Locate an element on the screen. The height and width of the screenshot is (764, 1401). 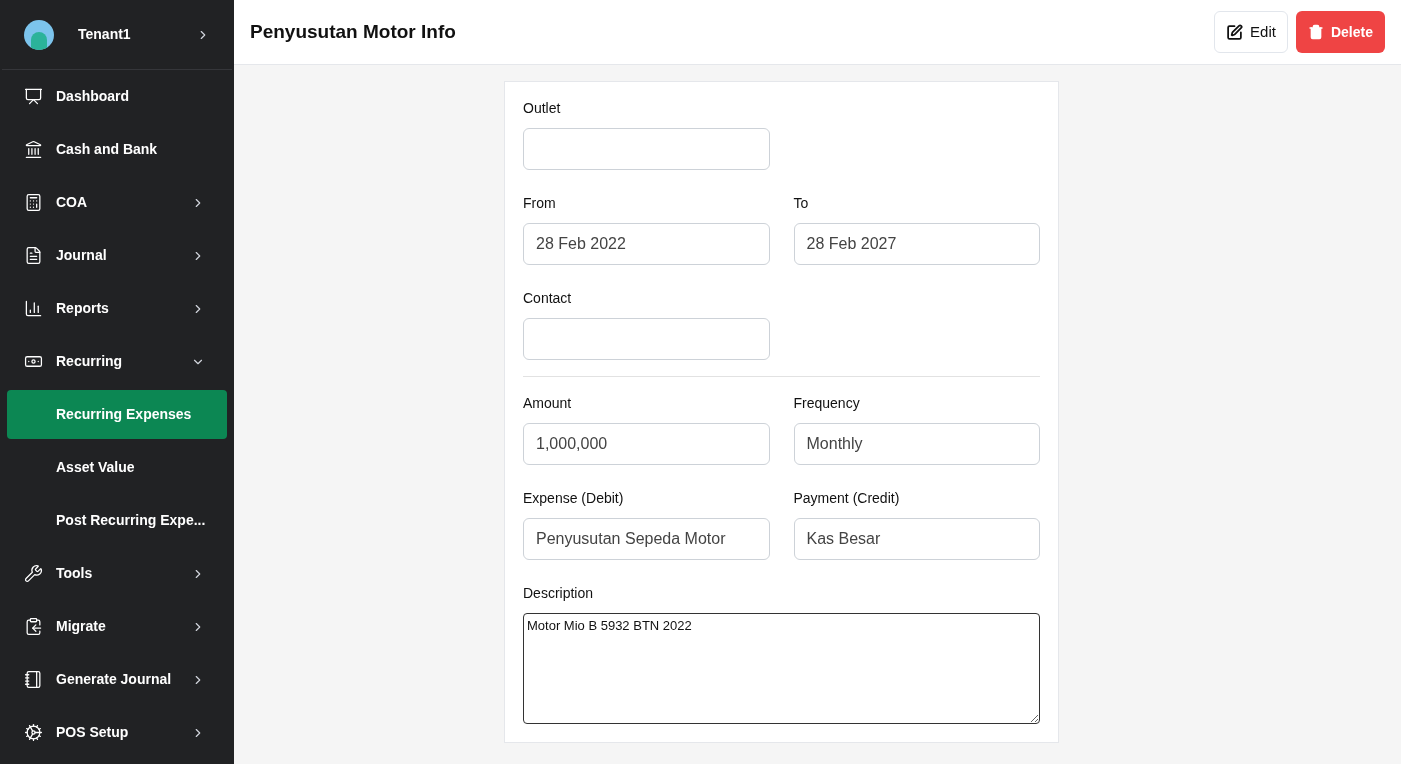
input-field: 1,000,000 is located at coordinates (646, 444).